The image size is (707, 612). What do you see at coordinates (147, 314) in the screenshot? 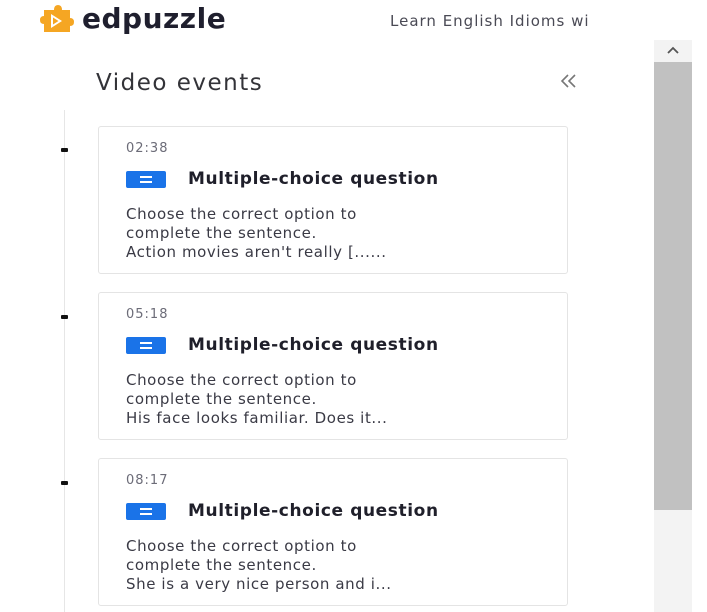
I see `event-timestamp: 05:18` at bounding box center [147, 314].